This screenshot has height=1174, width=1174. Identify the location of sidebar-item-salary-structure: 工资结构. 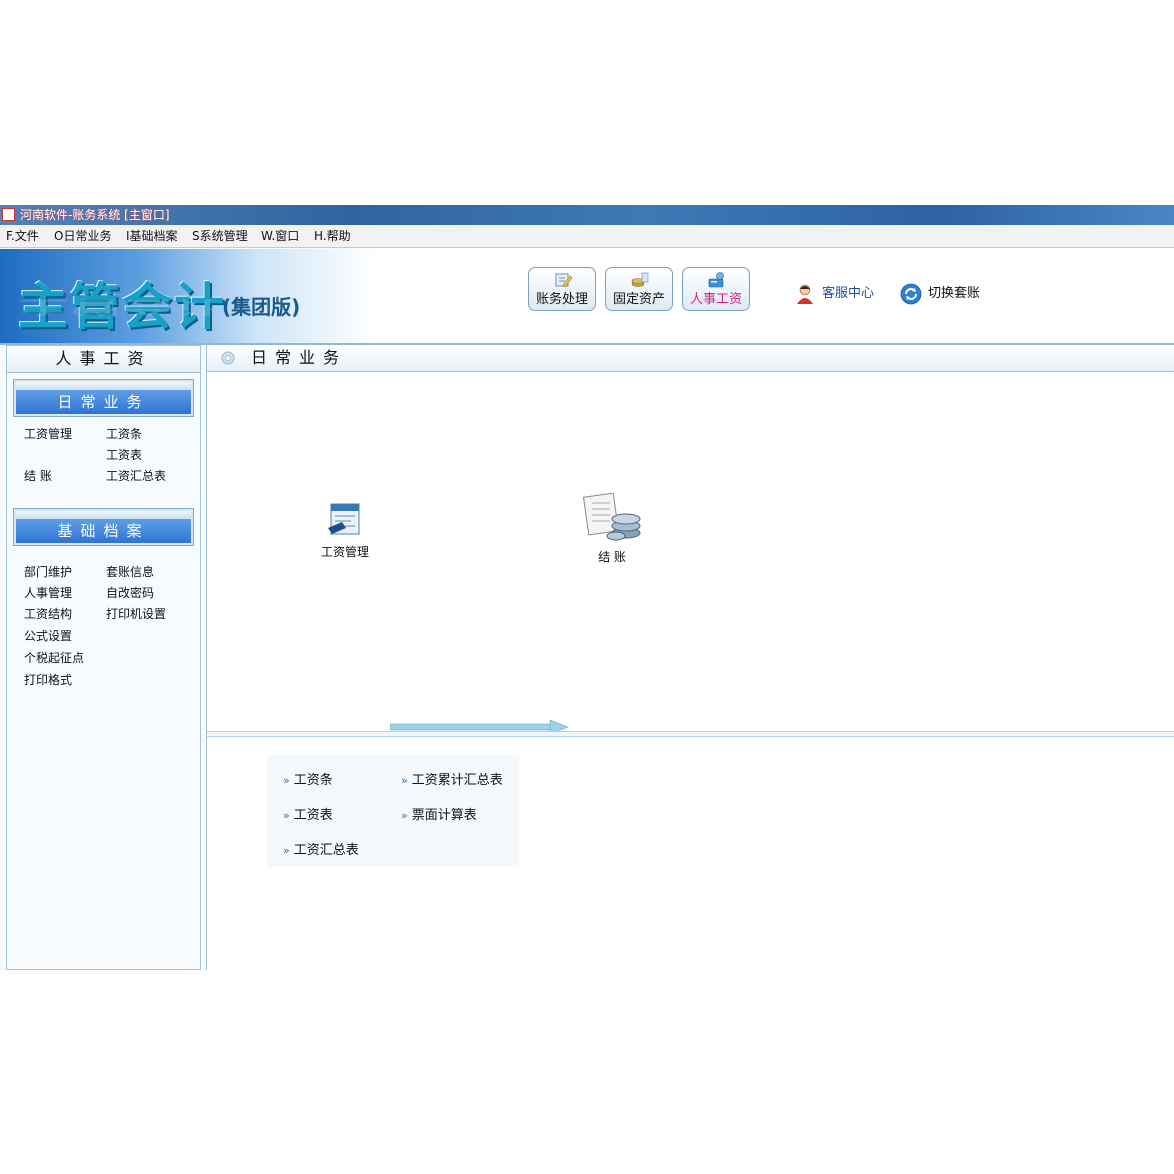
(48, 614).